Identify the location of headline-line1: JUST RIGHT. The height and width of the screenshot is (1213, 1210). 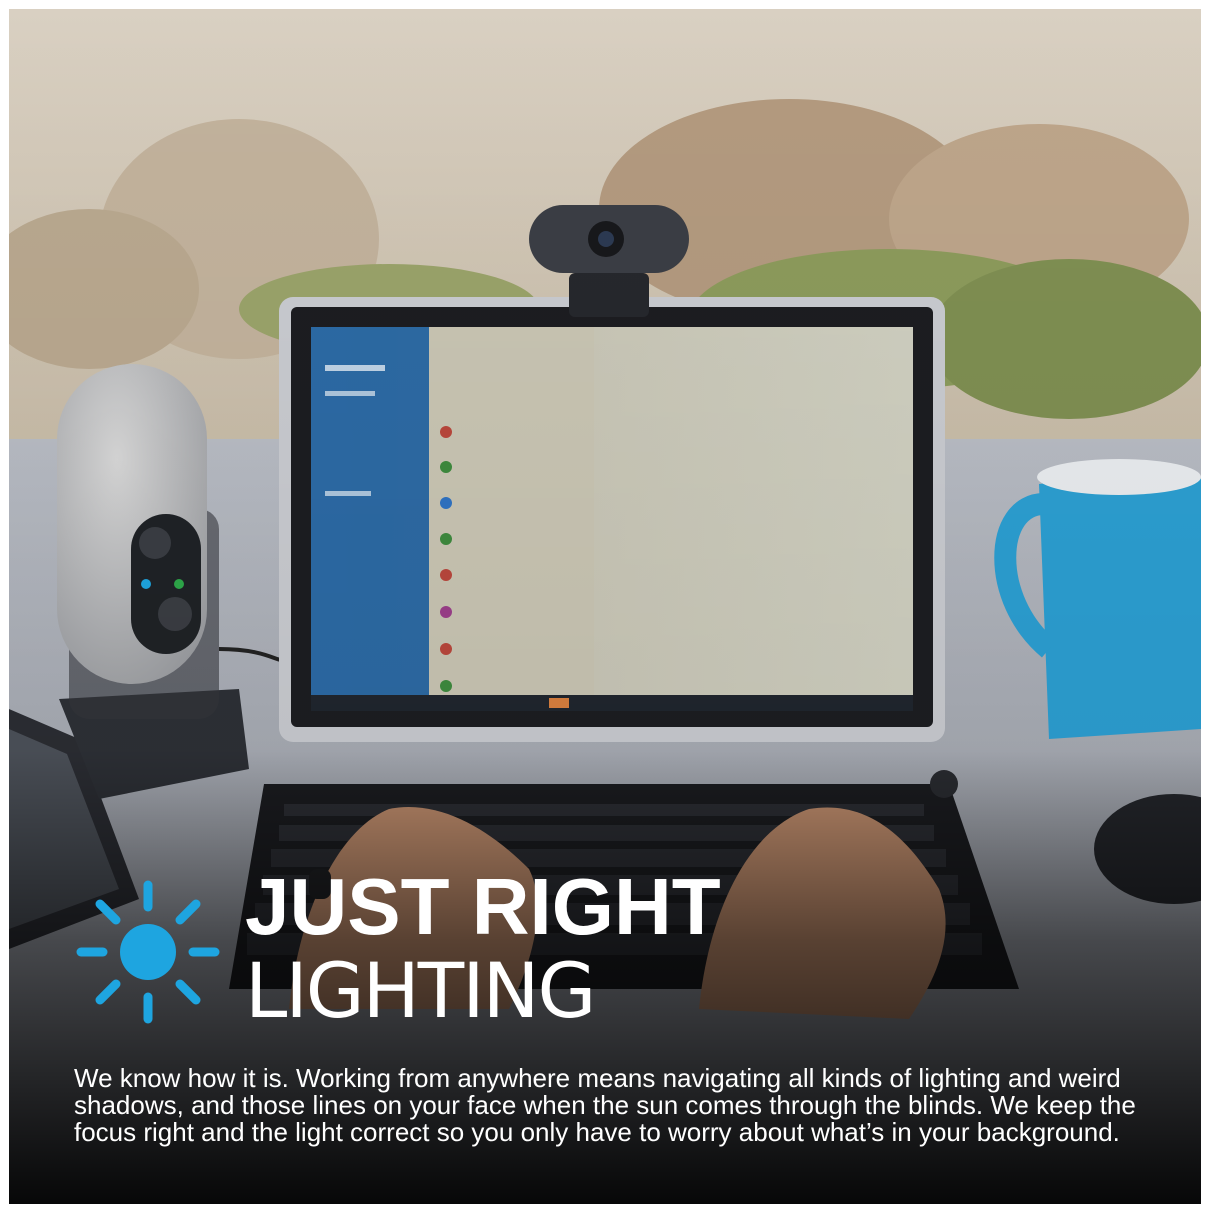
(483, 906).